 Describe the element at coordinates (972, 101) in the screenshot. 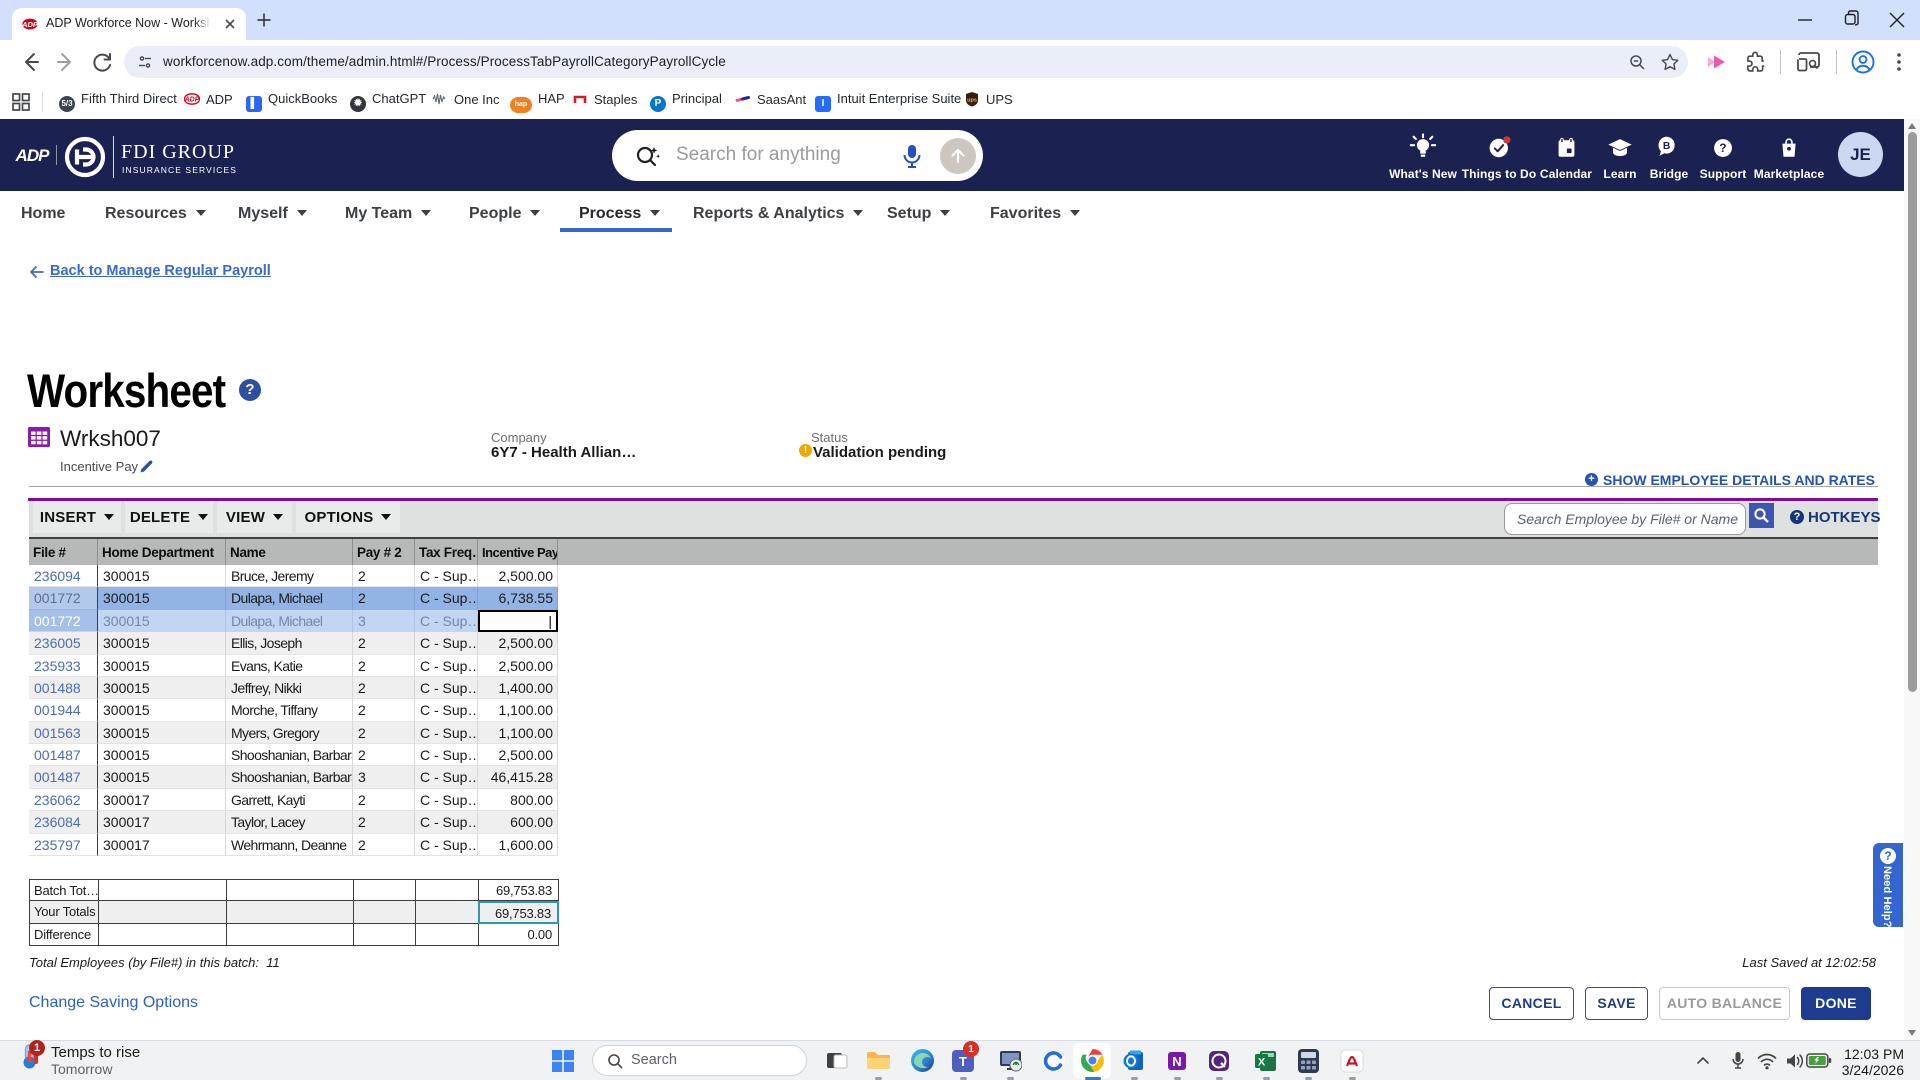

I see `svg-text: ups` at that location.